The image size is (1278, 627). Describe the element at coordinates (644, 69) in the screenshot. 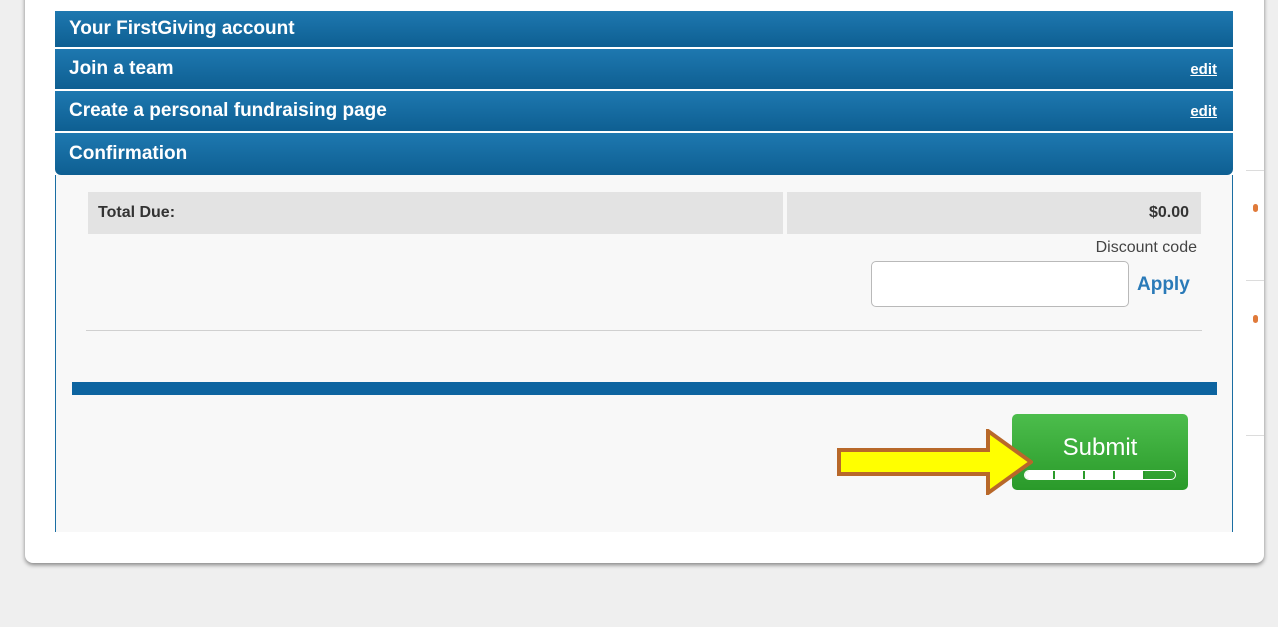

I see `step-join-team: Join a team edit` at that location.